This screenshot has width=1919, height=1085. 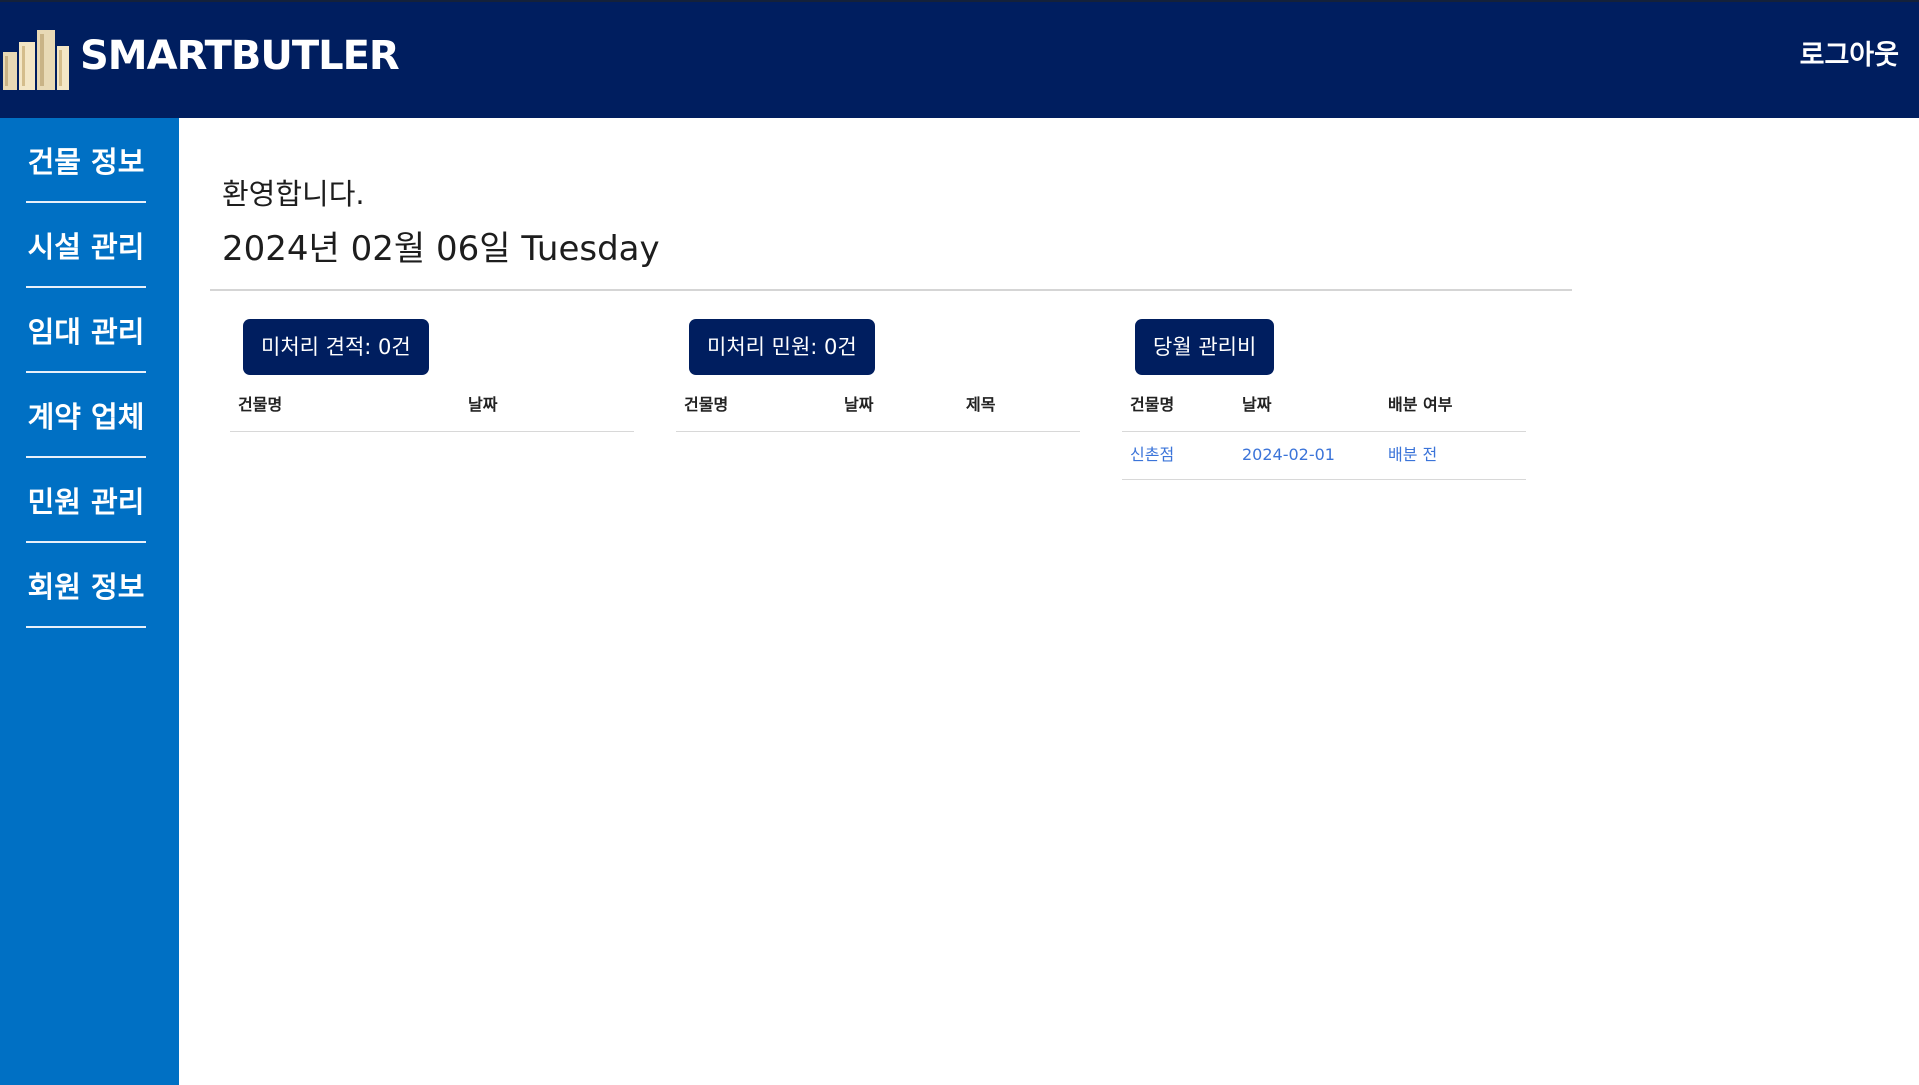 What do you see at coordinates (441, 249) in the screenshot?
I see `current-date: 2024년 02월 06일 Tuesday` at bounding box center [441, 249].